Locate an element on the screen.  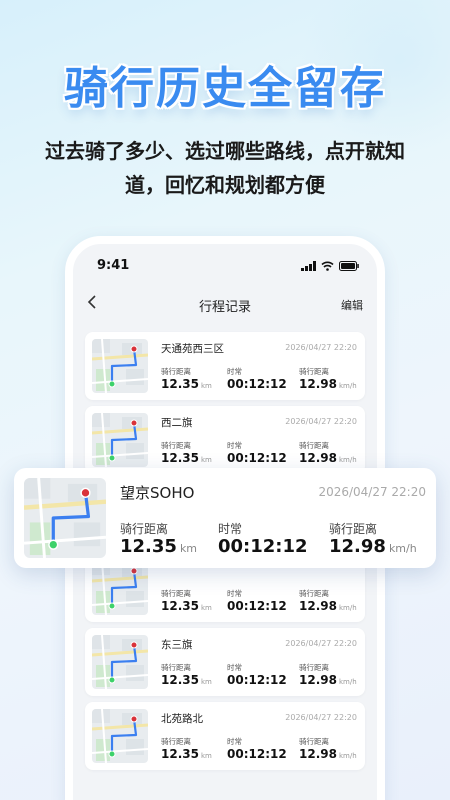
nav-bar: 行程记录 编辑 is located at coordinates (225, 306).